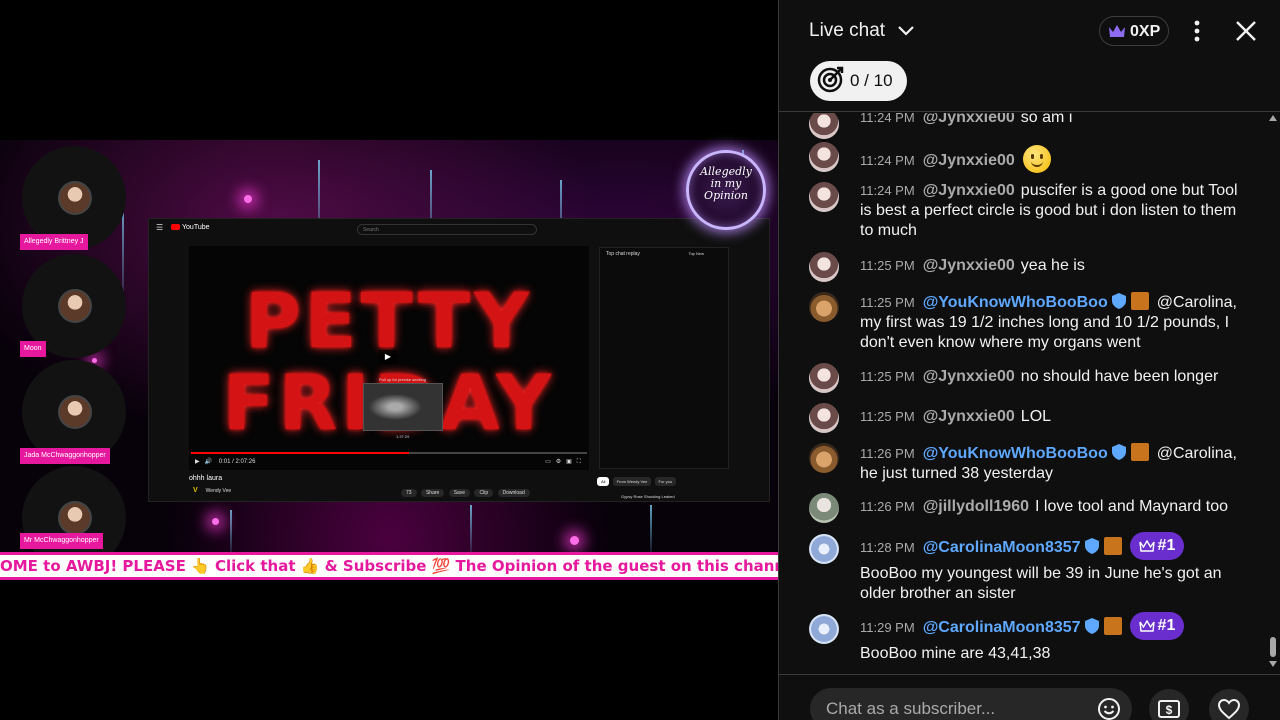 This screenshot has height=720, width=1280. What do you see at coordinates (665, 481) in the screenshot?
I see `tab-for-you: For you` at bounding box center [665, 481].